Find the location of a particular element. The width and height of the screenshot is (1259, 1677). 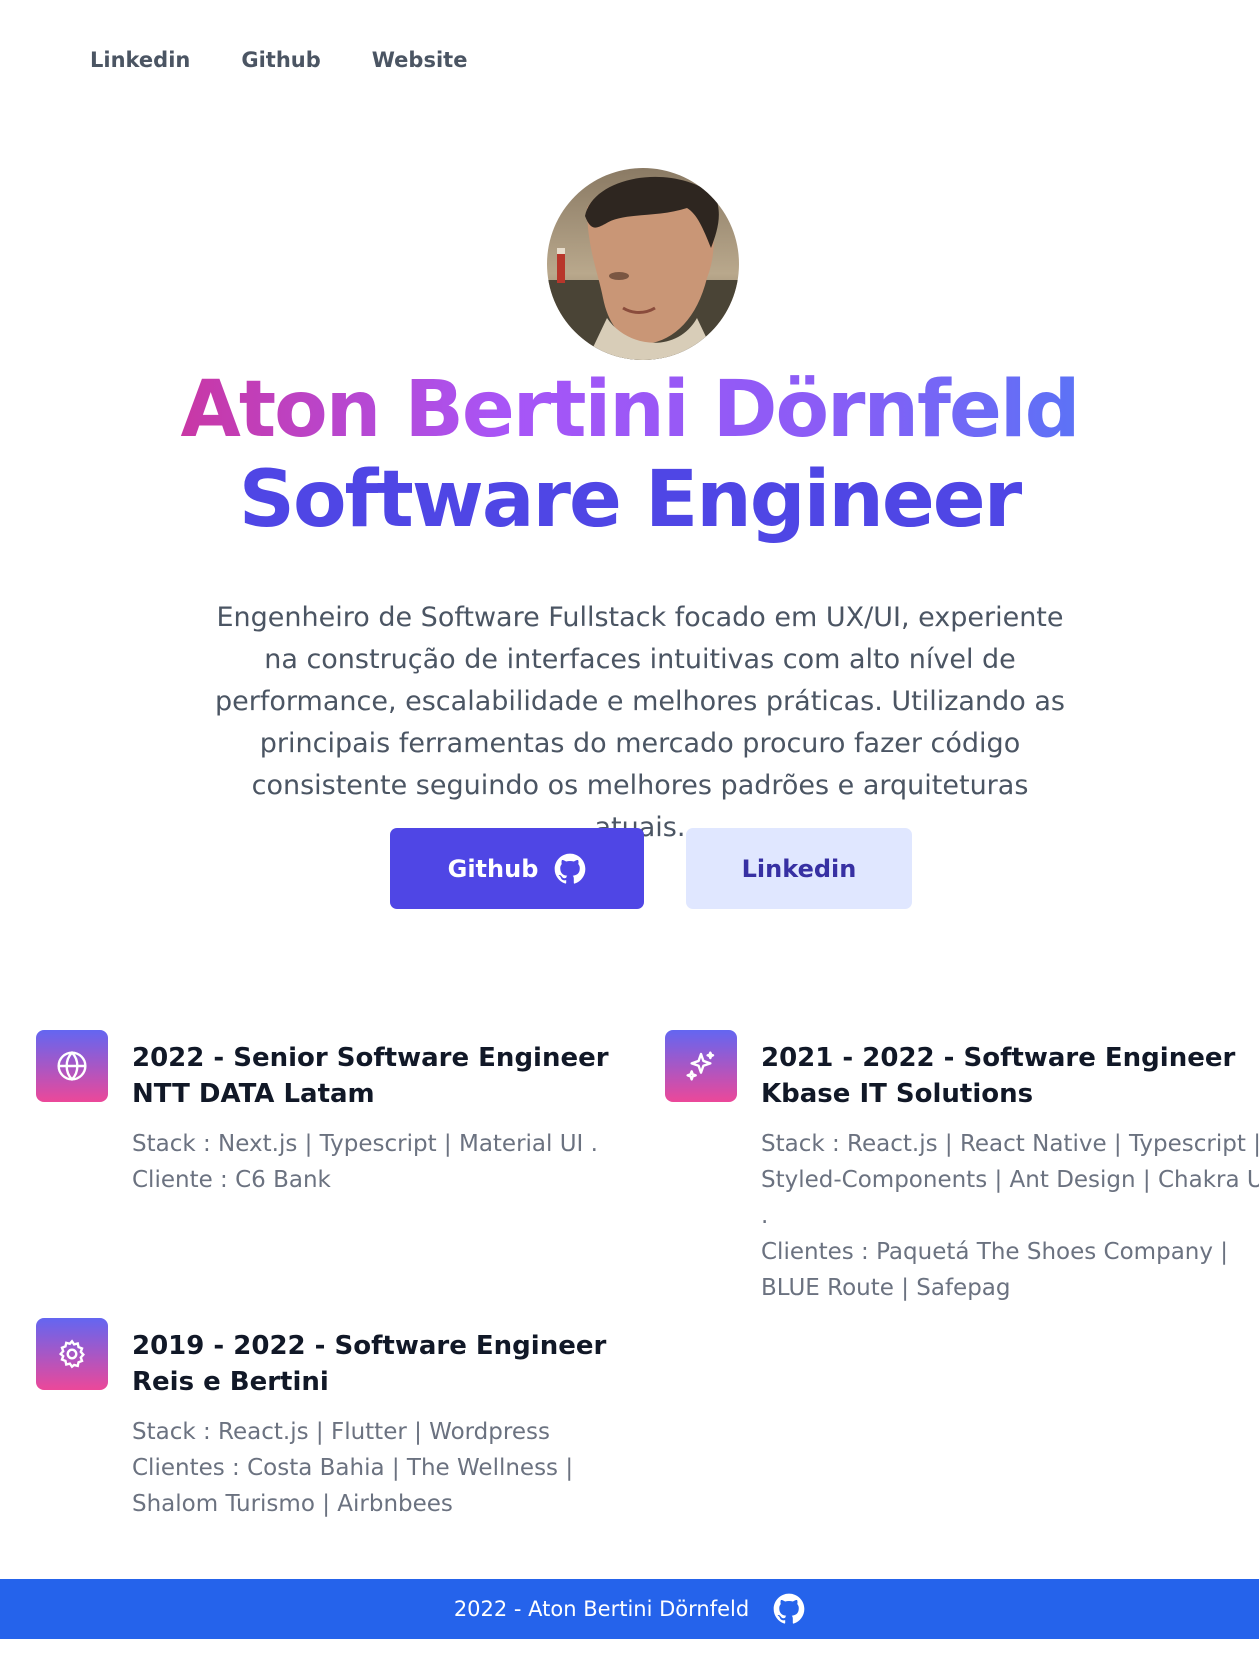

experience-title-line1: 2021 - 2022 - Software Engineer is located at coordinates (998, 1058).